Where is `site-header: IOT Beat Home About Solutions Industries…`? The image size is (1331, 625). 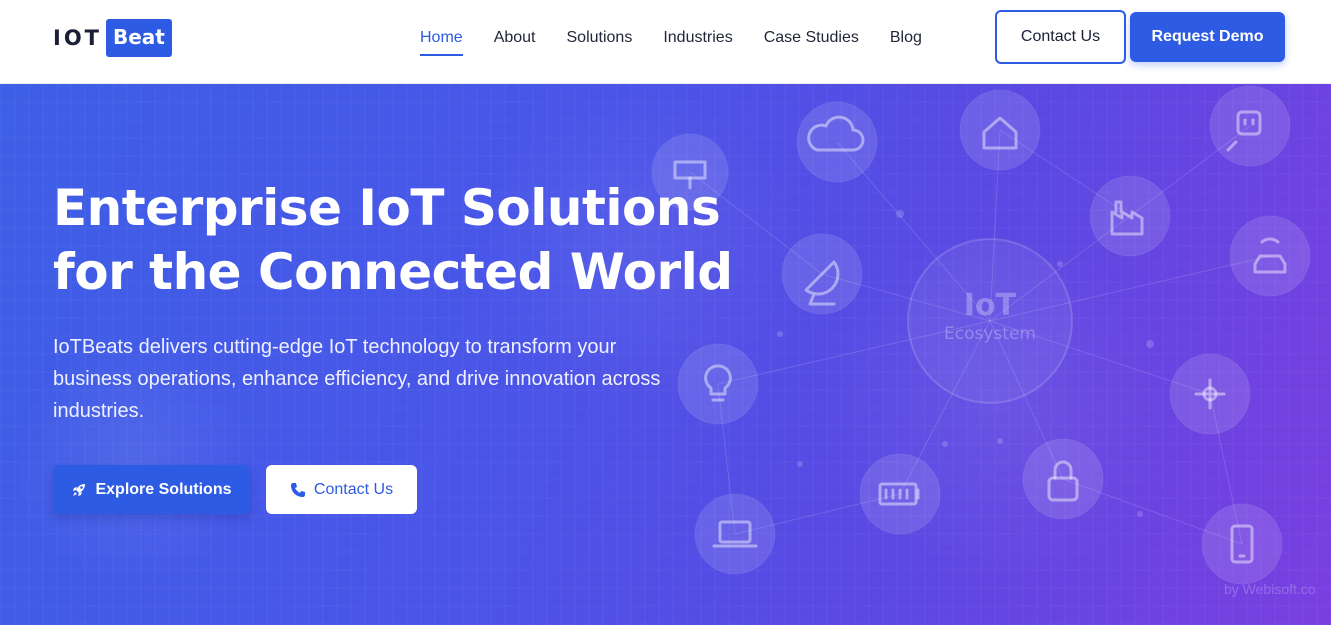 site-header: IOT Beat Home About Solutions Industries… is located at coordinates (665, 42).